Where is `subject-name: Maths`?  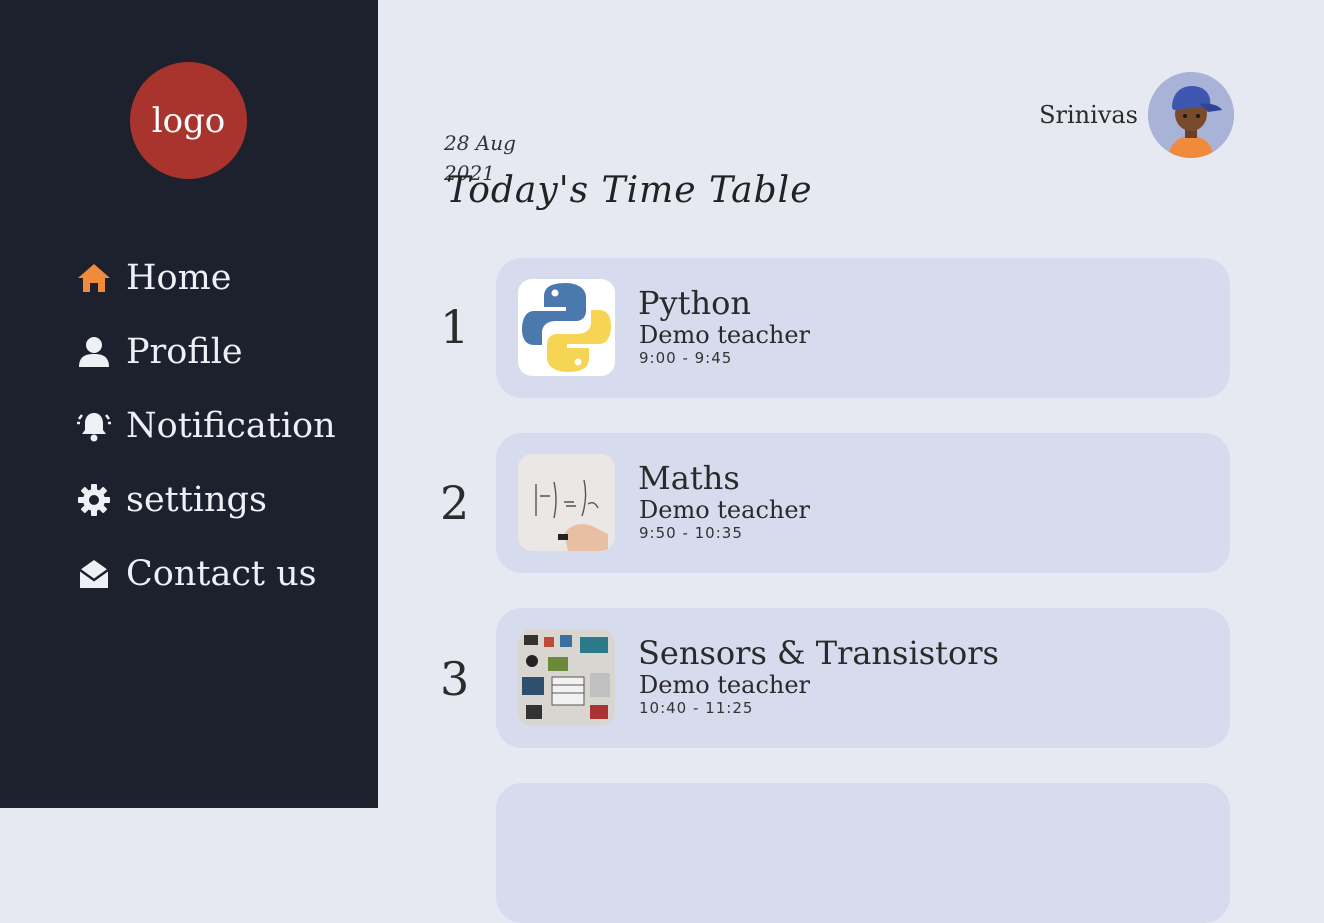 subject-name: Maths is located at coordinates (689, 478).